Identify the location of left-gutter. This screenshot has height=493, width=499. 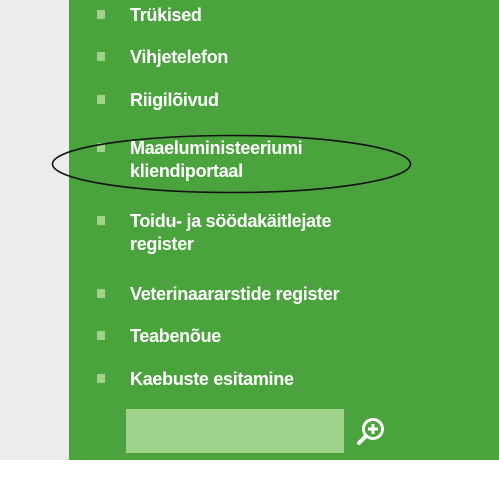
(34, 230).